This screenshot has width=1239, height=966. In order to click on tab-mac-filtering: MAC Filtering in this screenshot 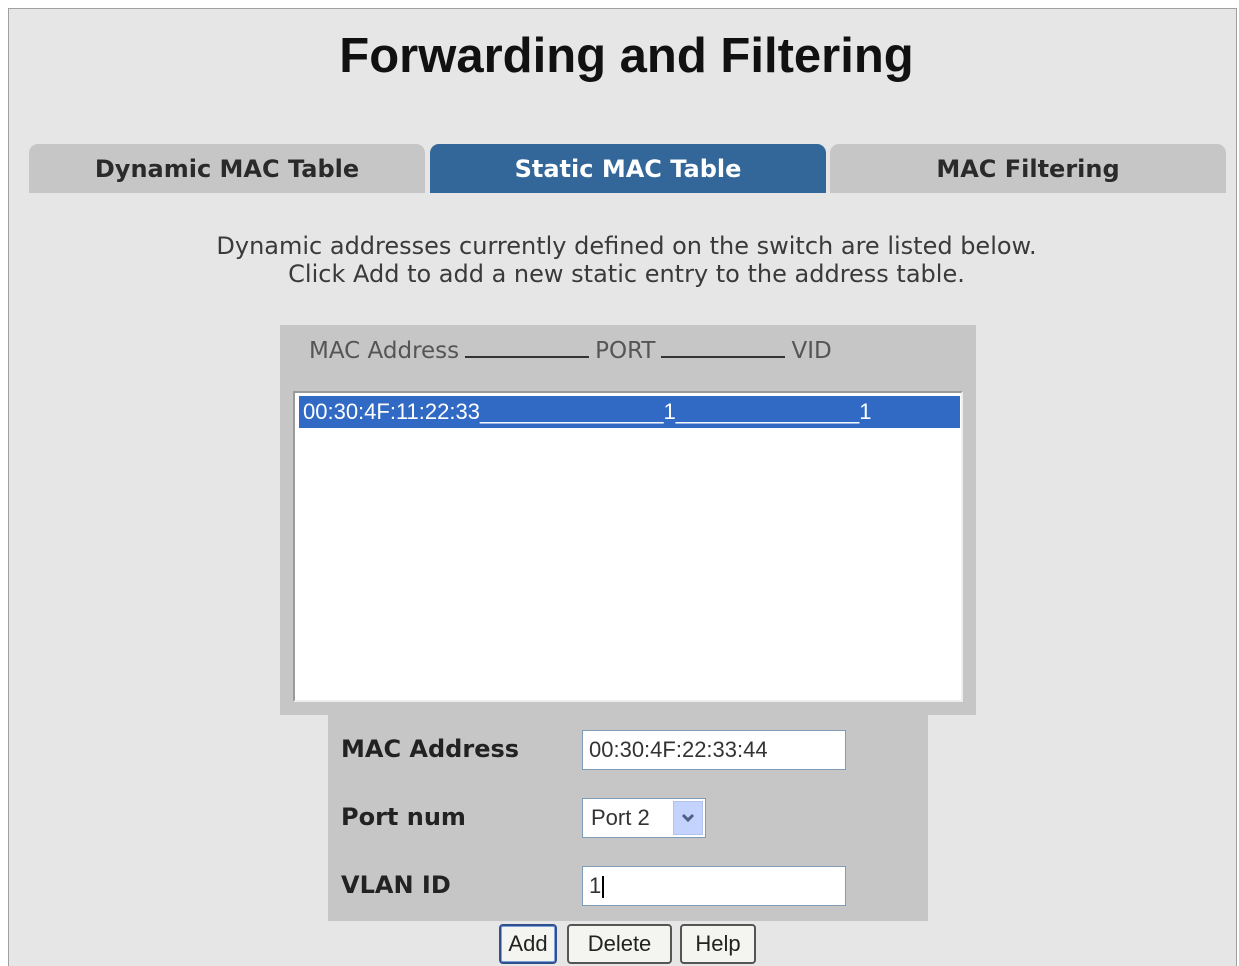, I will do `click(1028, 168)`.